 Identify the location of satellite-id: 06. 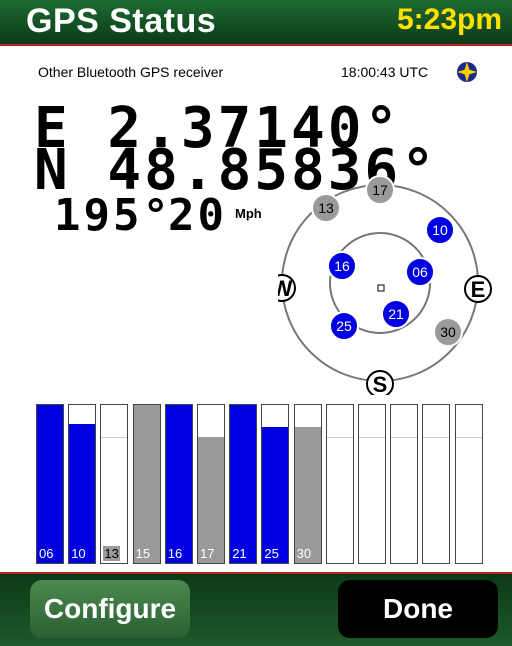
(420, 272).